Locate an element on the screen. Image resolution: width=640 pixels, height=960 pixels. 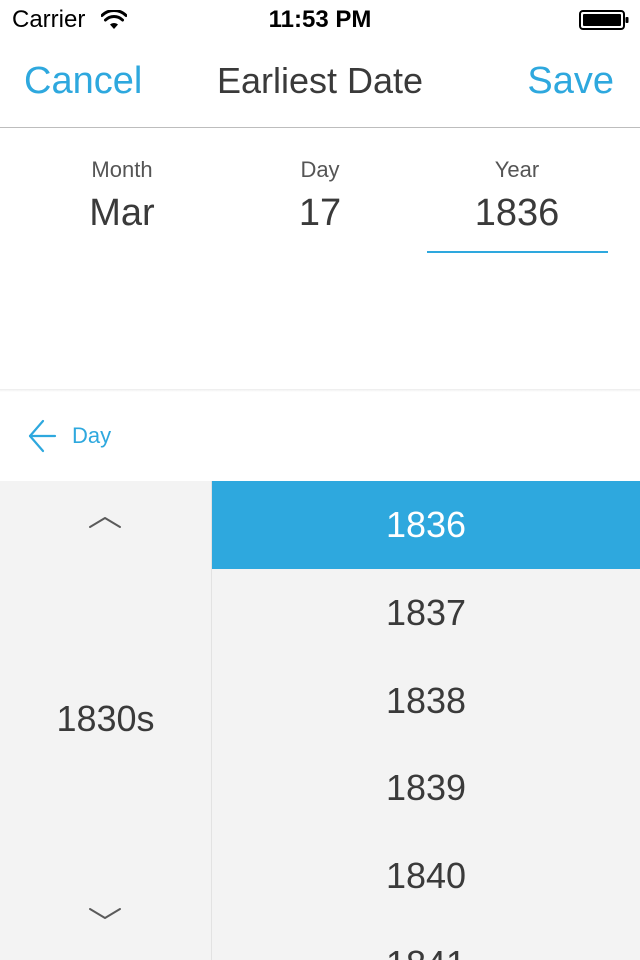
year-option: 1840 is located at coordinates (426, 876).